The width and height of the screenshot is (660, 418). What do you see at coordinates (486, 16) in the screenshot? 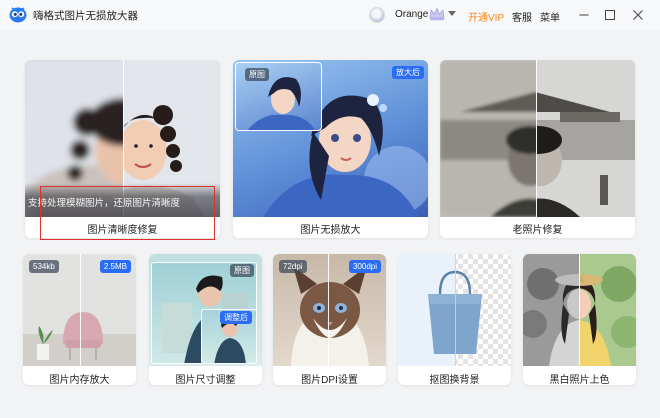
I see `open-vip-link: 开通VIP` at bounding box center [486, 16].